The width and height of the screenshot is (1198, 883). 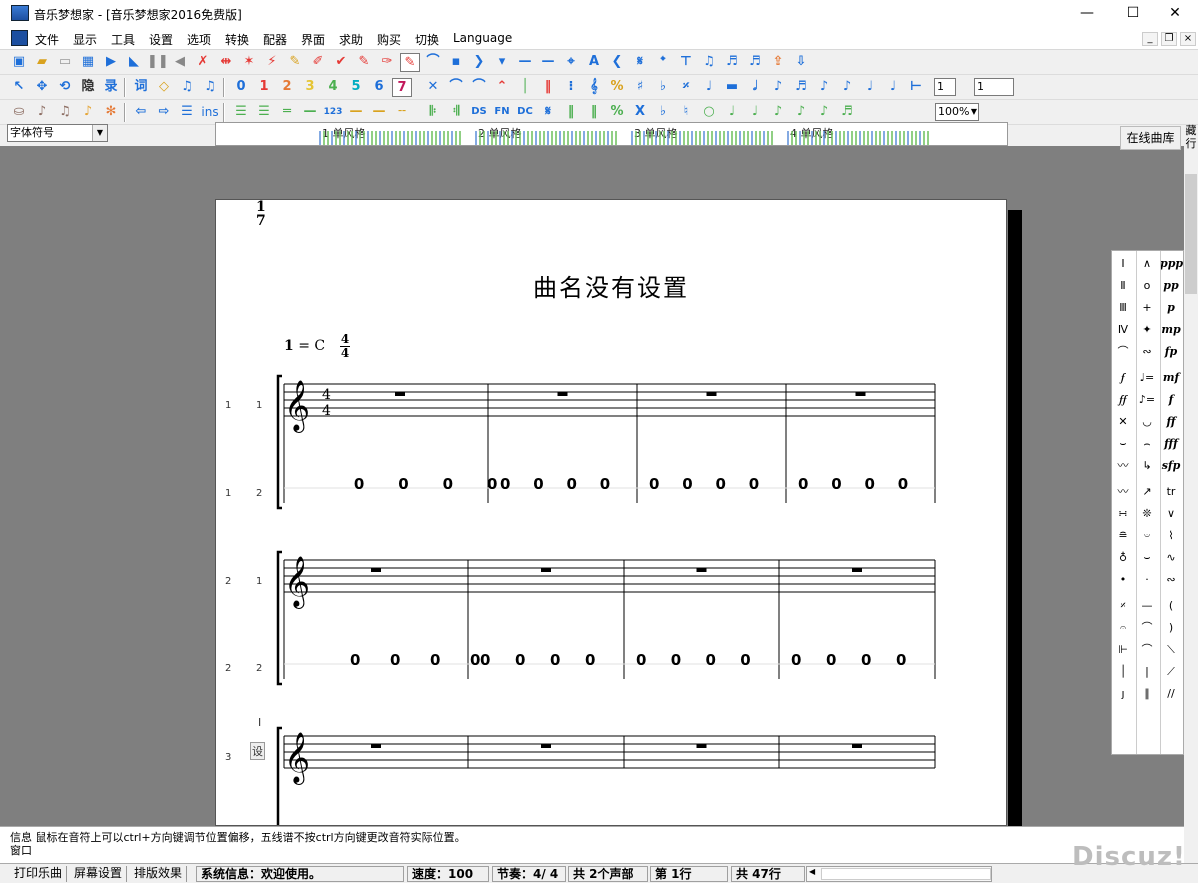 What do you see at coordinates (1171, 264) in the screenshot?
I see `palette-symbol: ppp` at bounding box center [1171, 264].